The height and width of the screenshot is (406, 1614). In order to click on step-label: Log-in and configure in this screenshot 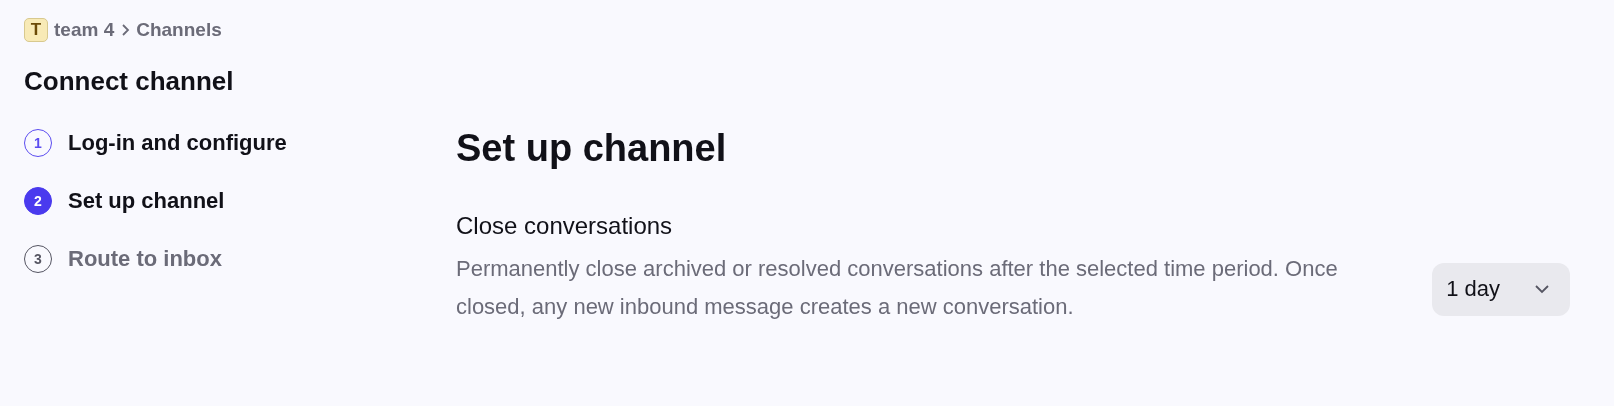, I will do `click(177, 142)`.